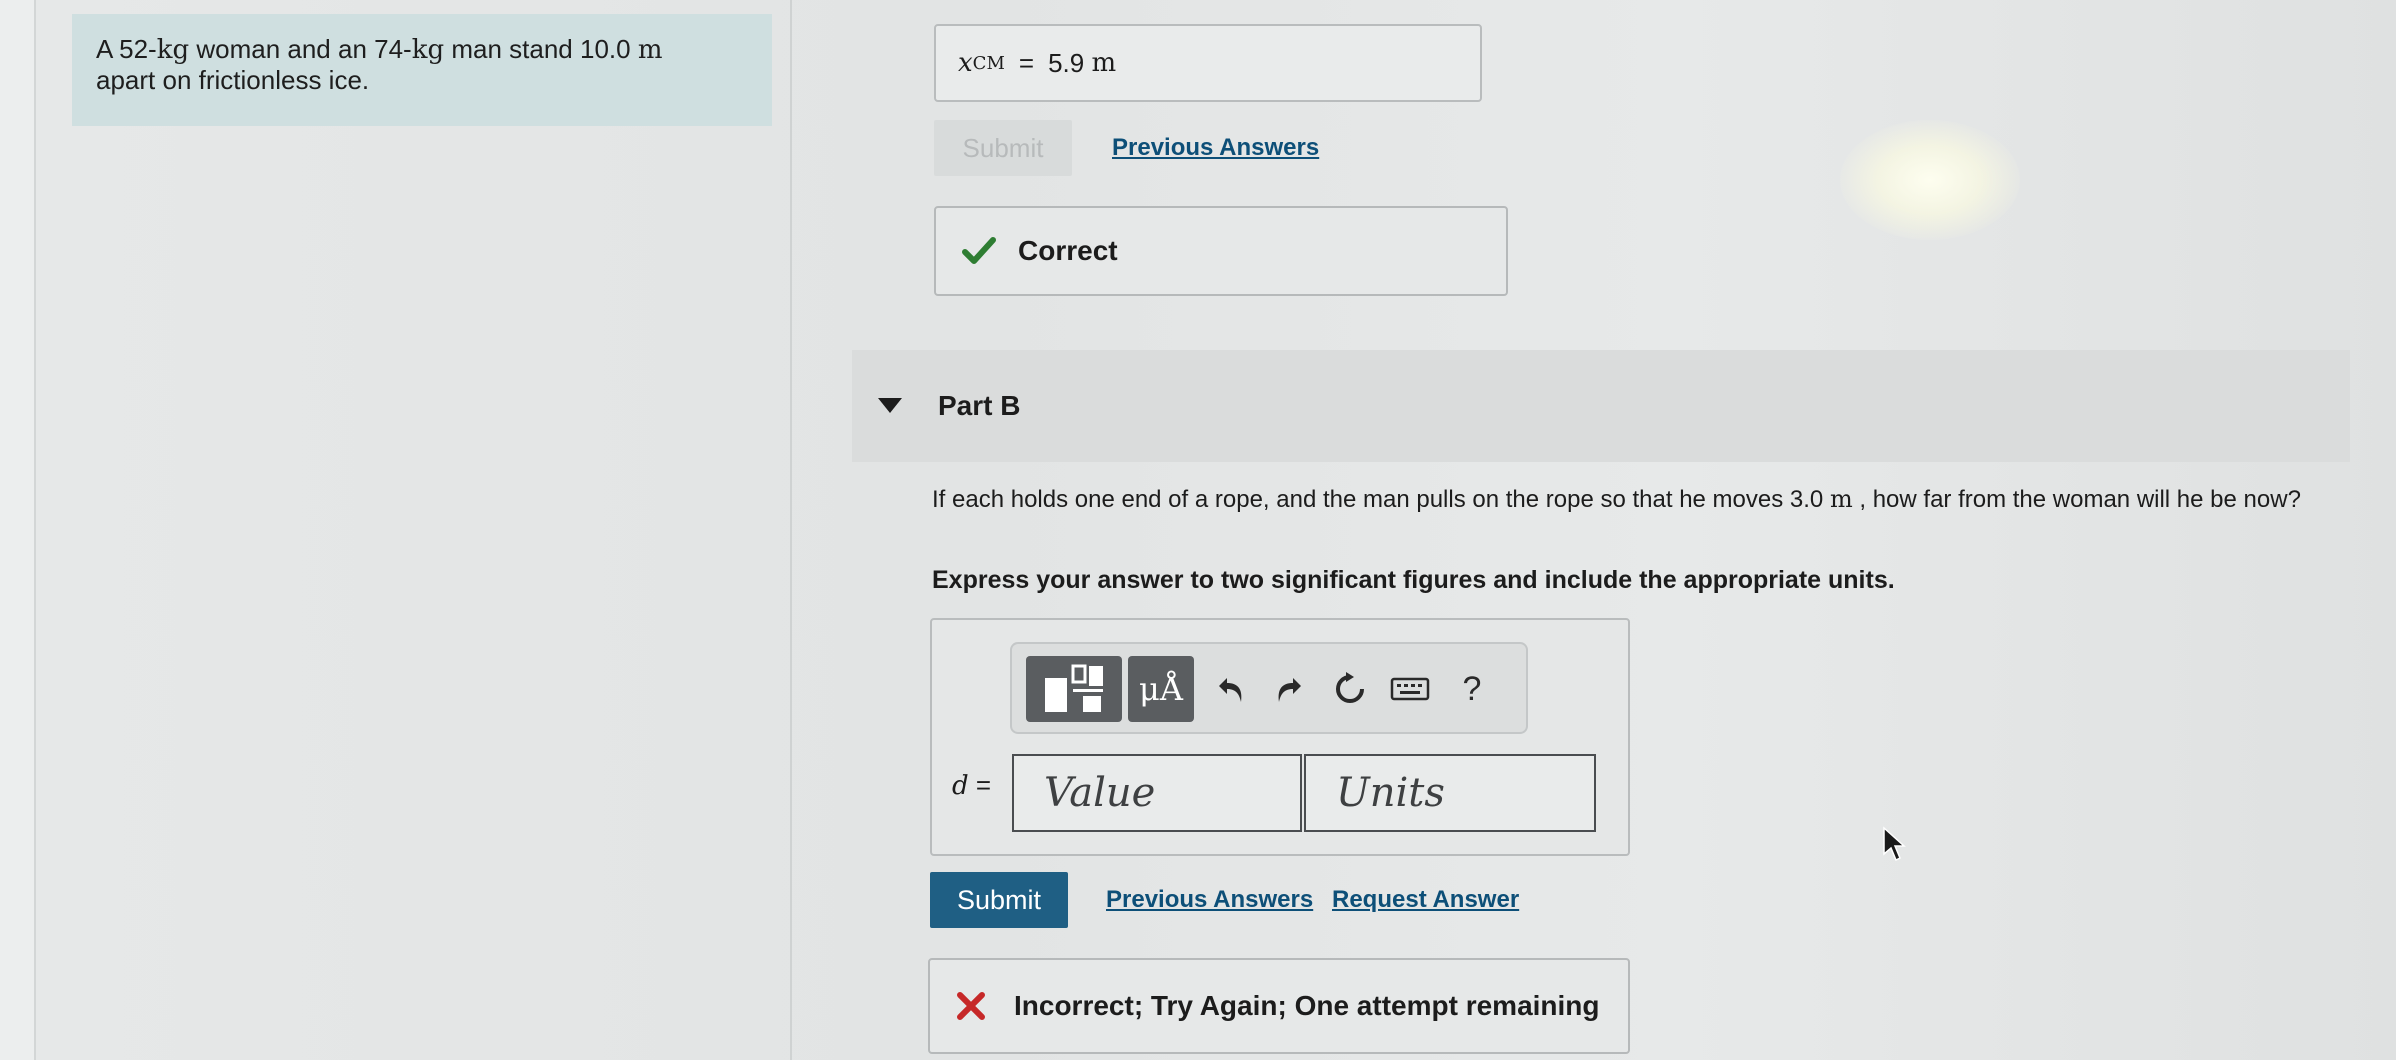  What do you see at coordinates (1157, 793) in the screenshot?
I see `value-input: Value` at bounding box center [1157, 793].